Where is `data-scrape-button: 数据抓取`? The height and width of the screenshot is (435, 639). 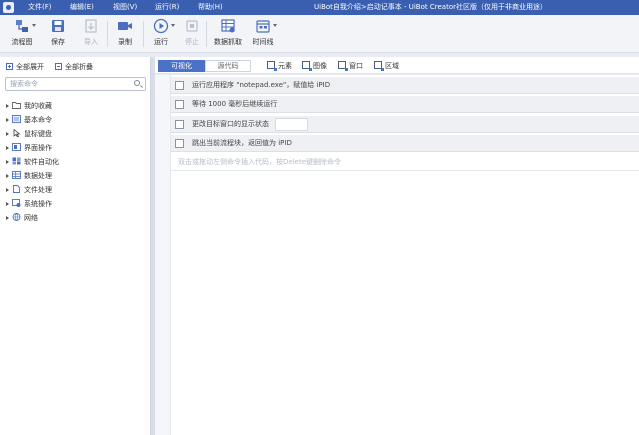 data-scrape-button: 数据抓取 is located at coordinates (228, 34).